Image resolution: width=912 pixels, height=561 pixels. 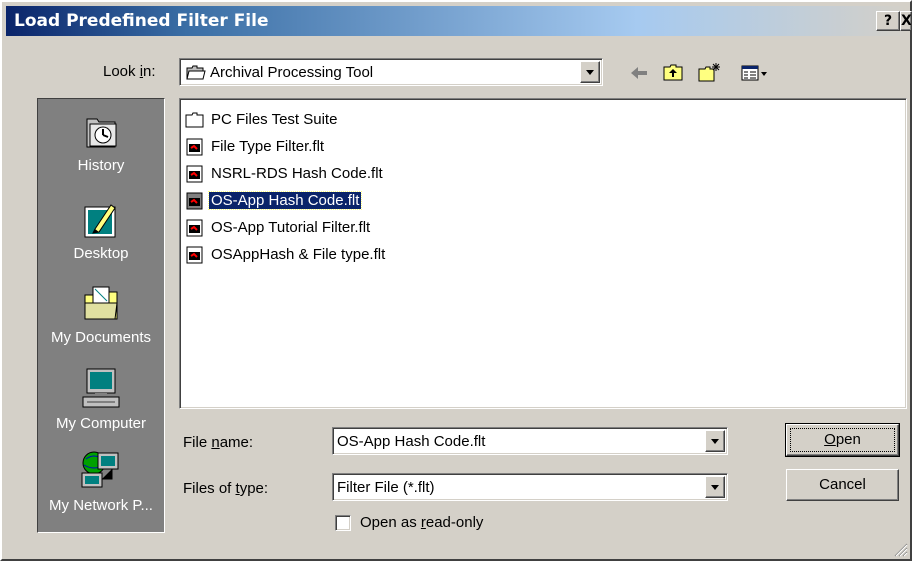 What do you see at coordinates (297, 173) in the screenshot?
I see `file-name: NSRL-RDS Hash Code.flt` at bounding box center [297, 173].